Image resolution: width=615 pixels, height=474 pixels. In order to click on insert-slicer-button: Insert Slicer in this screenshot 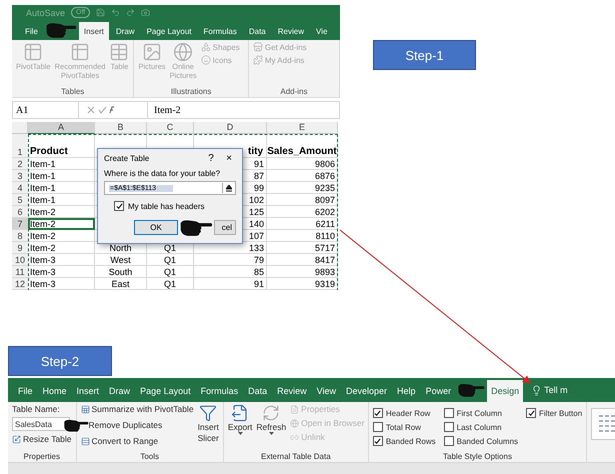, I will do `click(208, 424)`.